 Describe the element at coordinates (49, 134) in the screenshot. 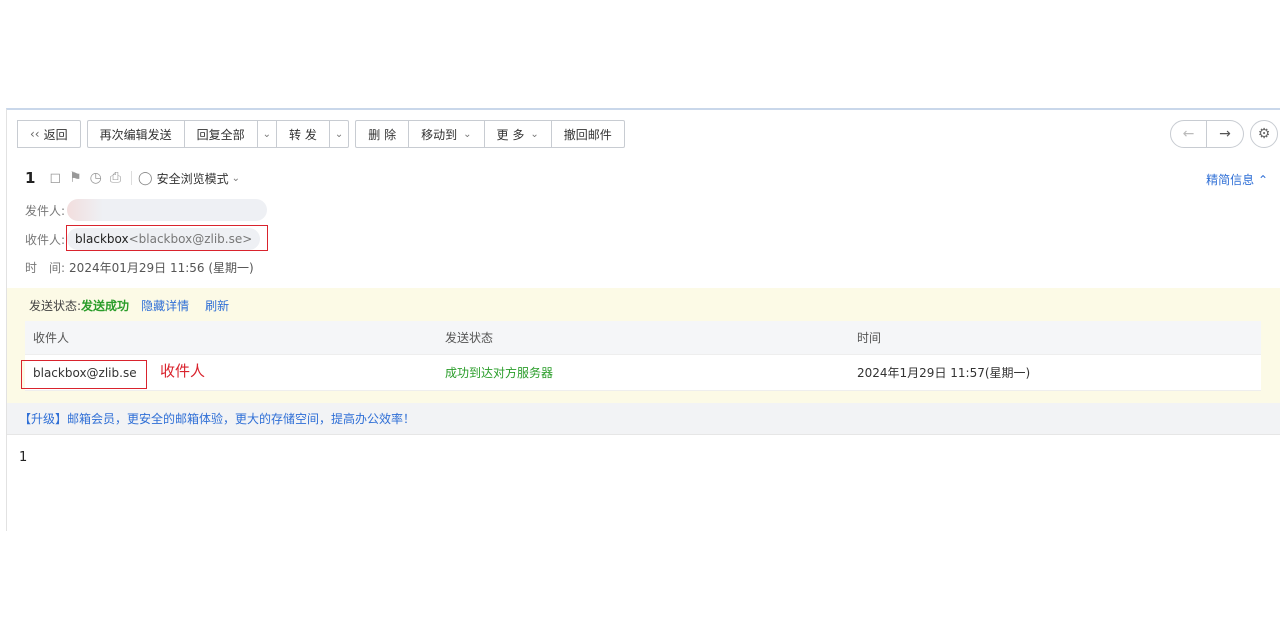

I see `back-button: ‹‹ 返回` at that location.